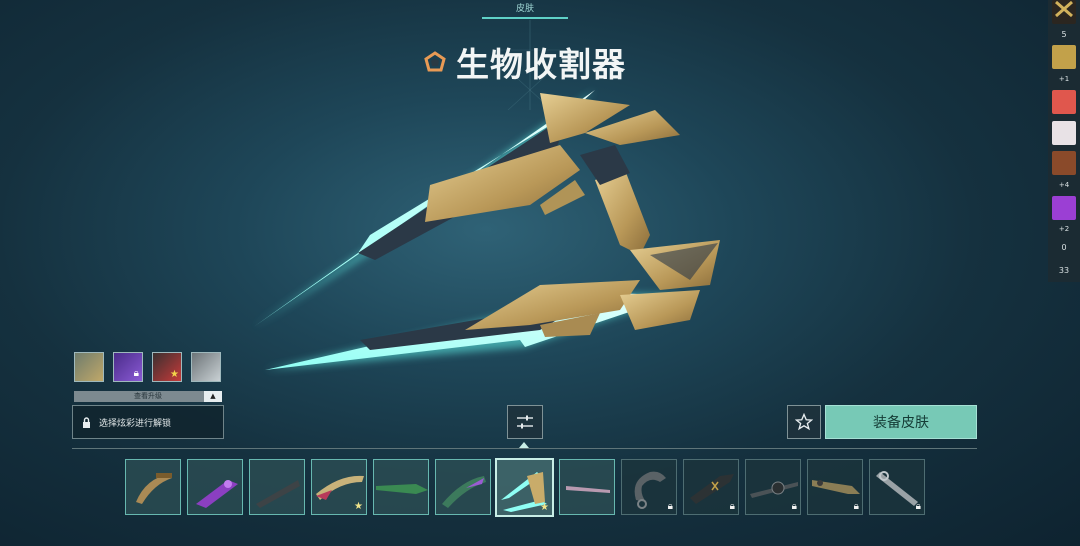 The image size is (1080, 546). What do you see at coordinates (128, 367) in the screenshot?
I see `chroma-swatch-purple: 🔒︎` at bounding box center [128, 367].